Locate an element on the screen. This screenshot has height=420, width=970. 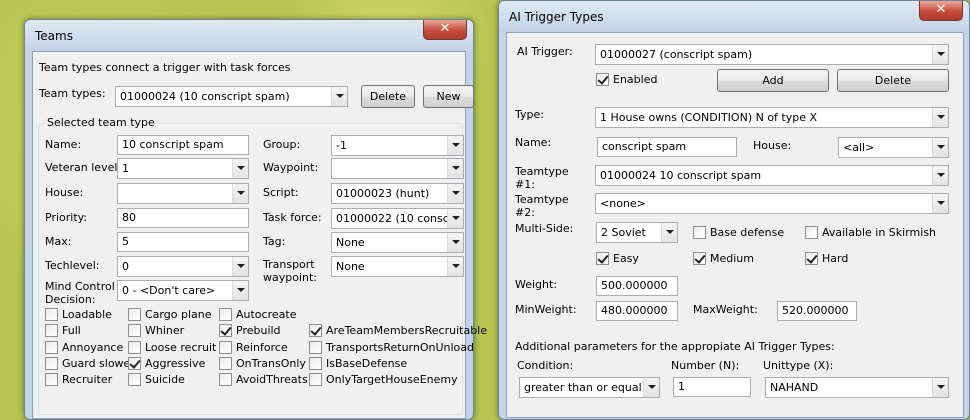
flag-checkbox: Full is located at coordinates (63, 330).